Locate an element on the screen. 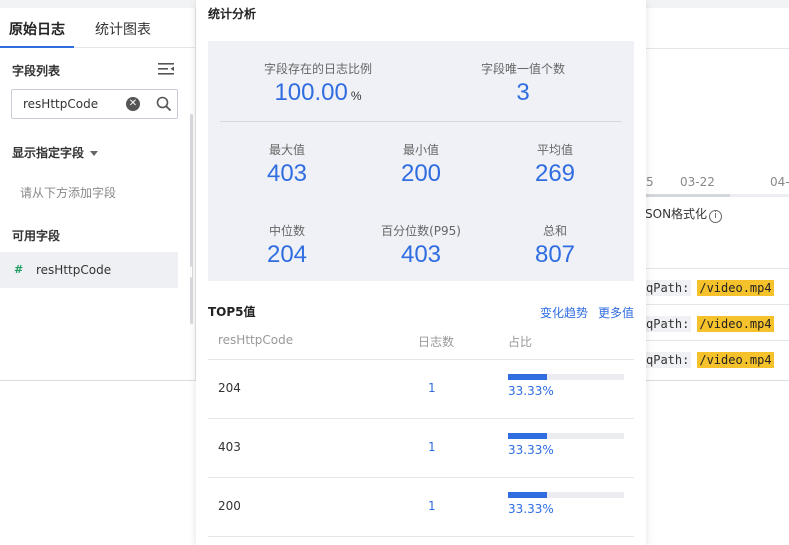  field-search-input: resHttpCode ✕ is located at coordinates (94, 104).